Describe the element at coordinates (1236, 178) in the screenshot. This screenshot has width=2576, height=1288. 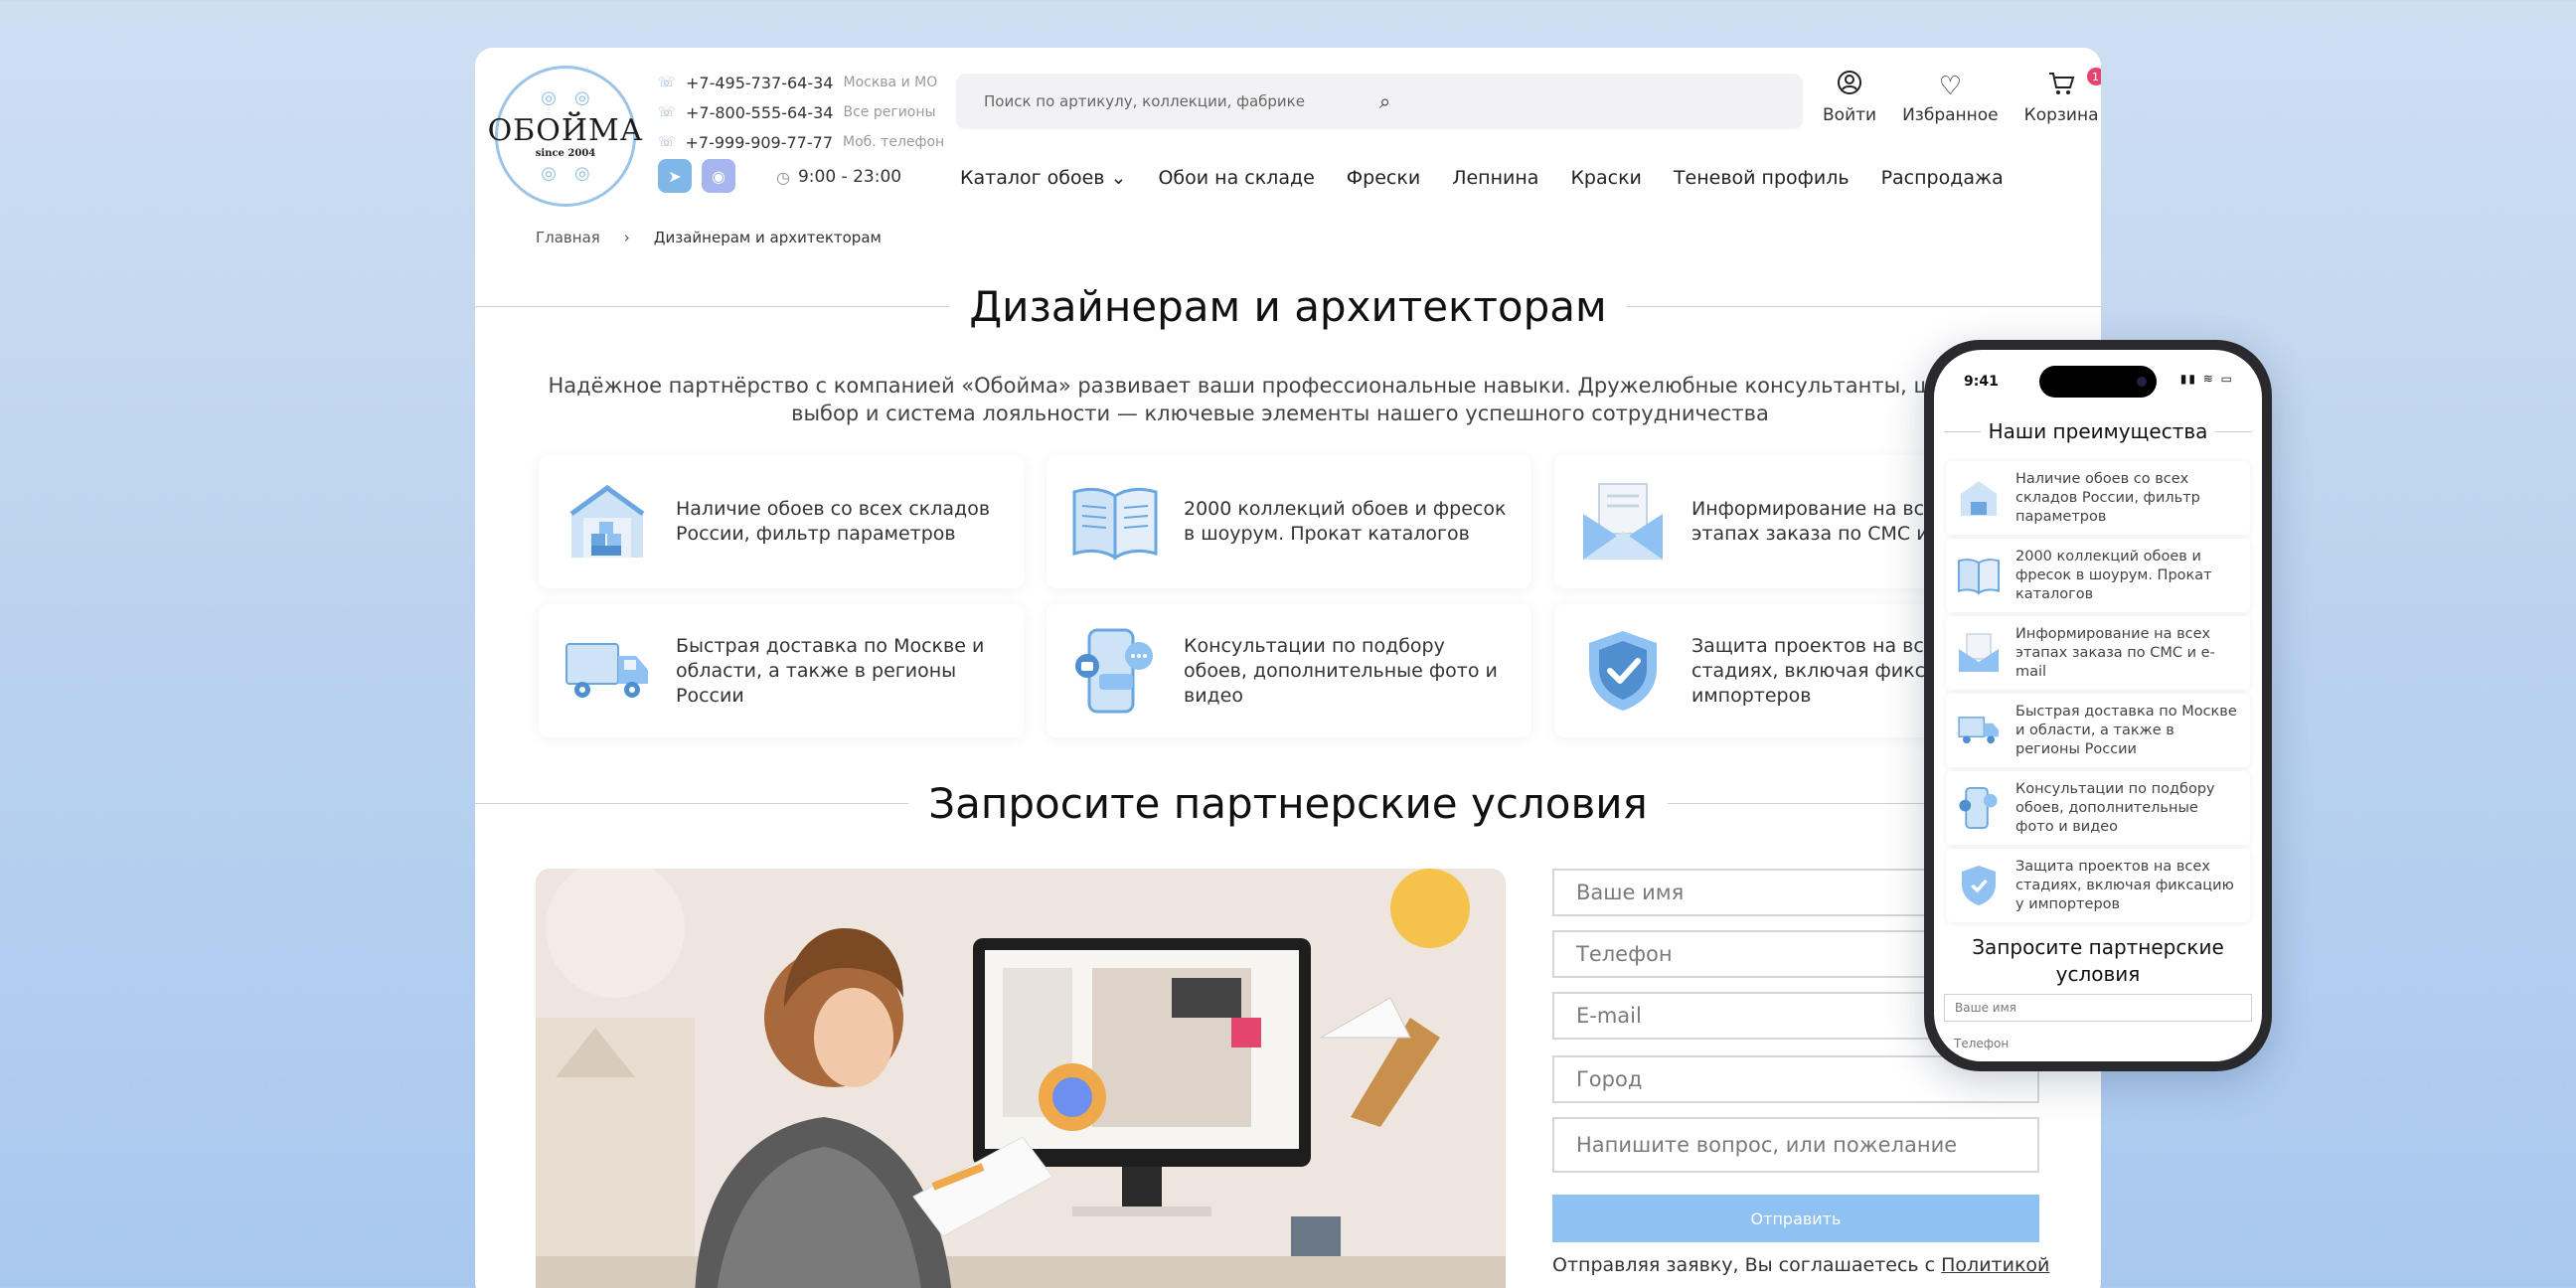
I see `nav-item-stock: Обои на складе` at that location.